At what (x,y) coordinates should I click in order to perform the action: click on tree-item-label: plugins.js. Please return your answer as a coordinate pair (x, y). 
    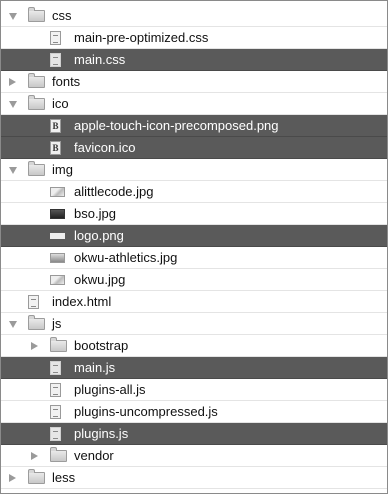
    Looking at the image, I should click on (101, 433).